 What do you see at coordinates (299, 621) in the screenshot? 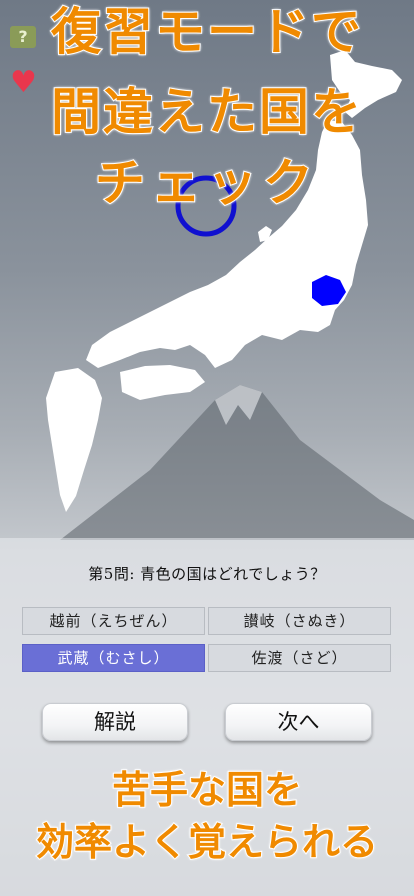
I see `answer-option-sanuki: 讃岐（さぬき）` at bounding box center [299, 621].